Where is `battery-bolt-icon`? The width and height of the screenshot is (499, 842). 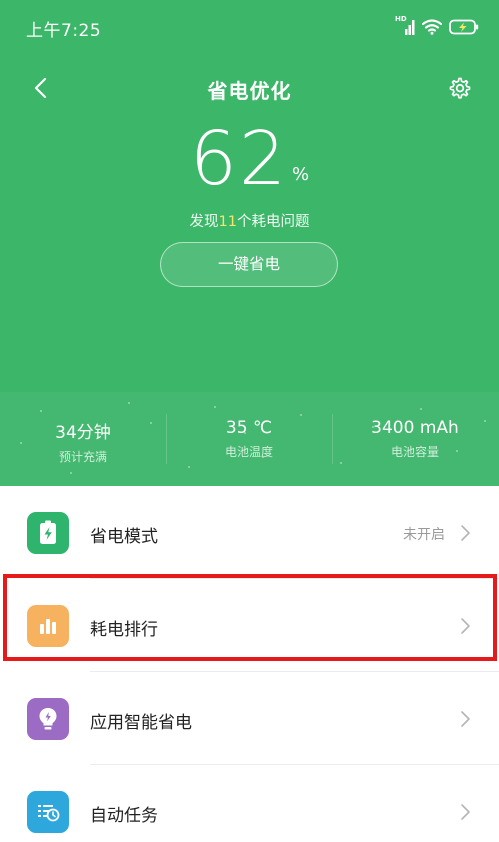 battery-bolt-icon is located at coordinates (48, 533).